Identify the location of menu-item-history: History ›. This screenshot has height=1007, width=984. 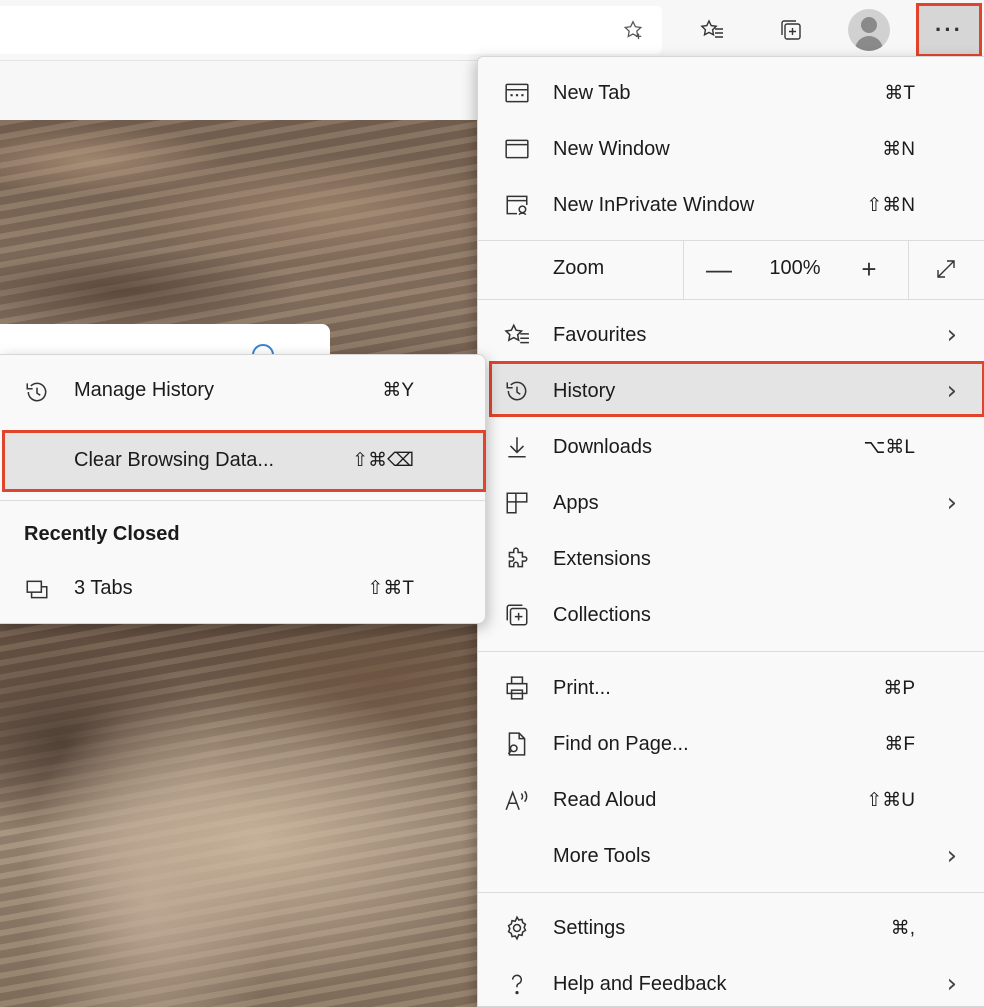
(731, 391).